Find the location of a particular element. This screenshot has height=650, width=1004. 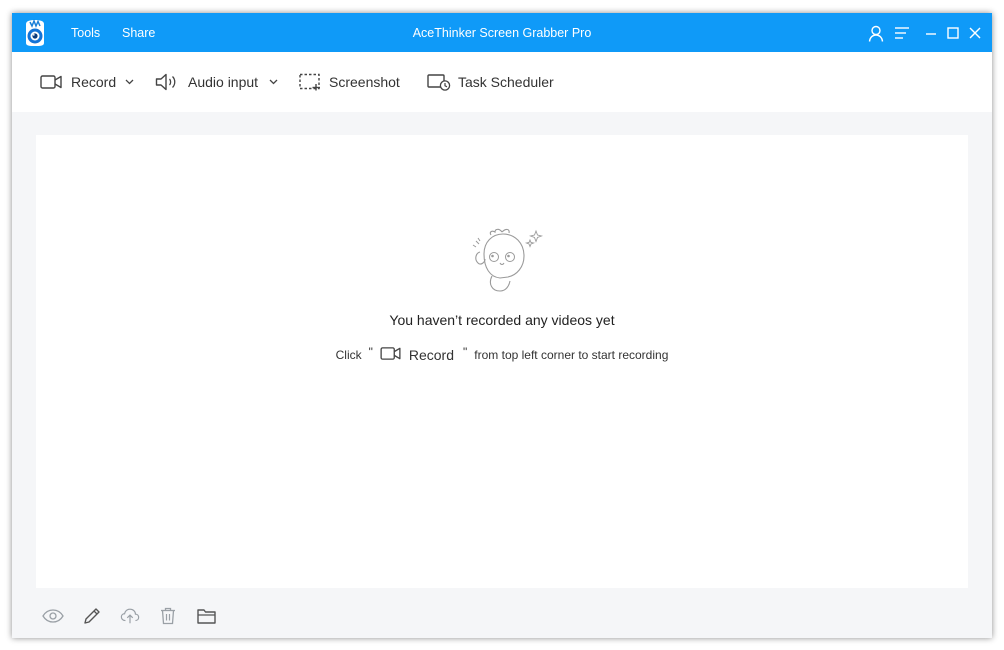

hint-open-quote: " is located at coordinates (370, 352).